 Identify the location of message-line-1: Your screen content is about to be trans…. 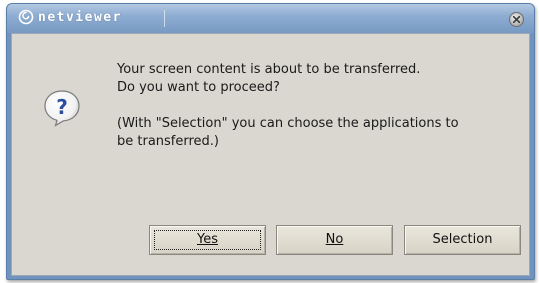
(269, 69).